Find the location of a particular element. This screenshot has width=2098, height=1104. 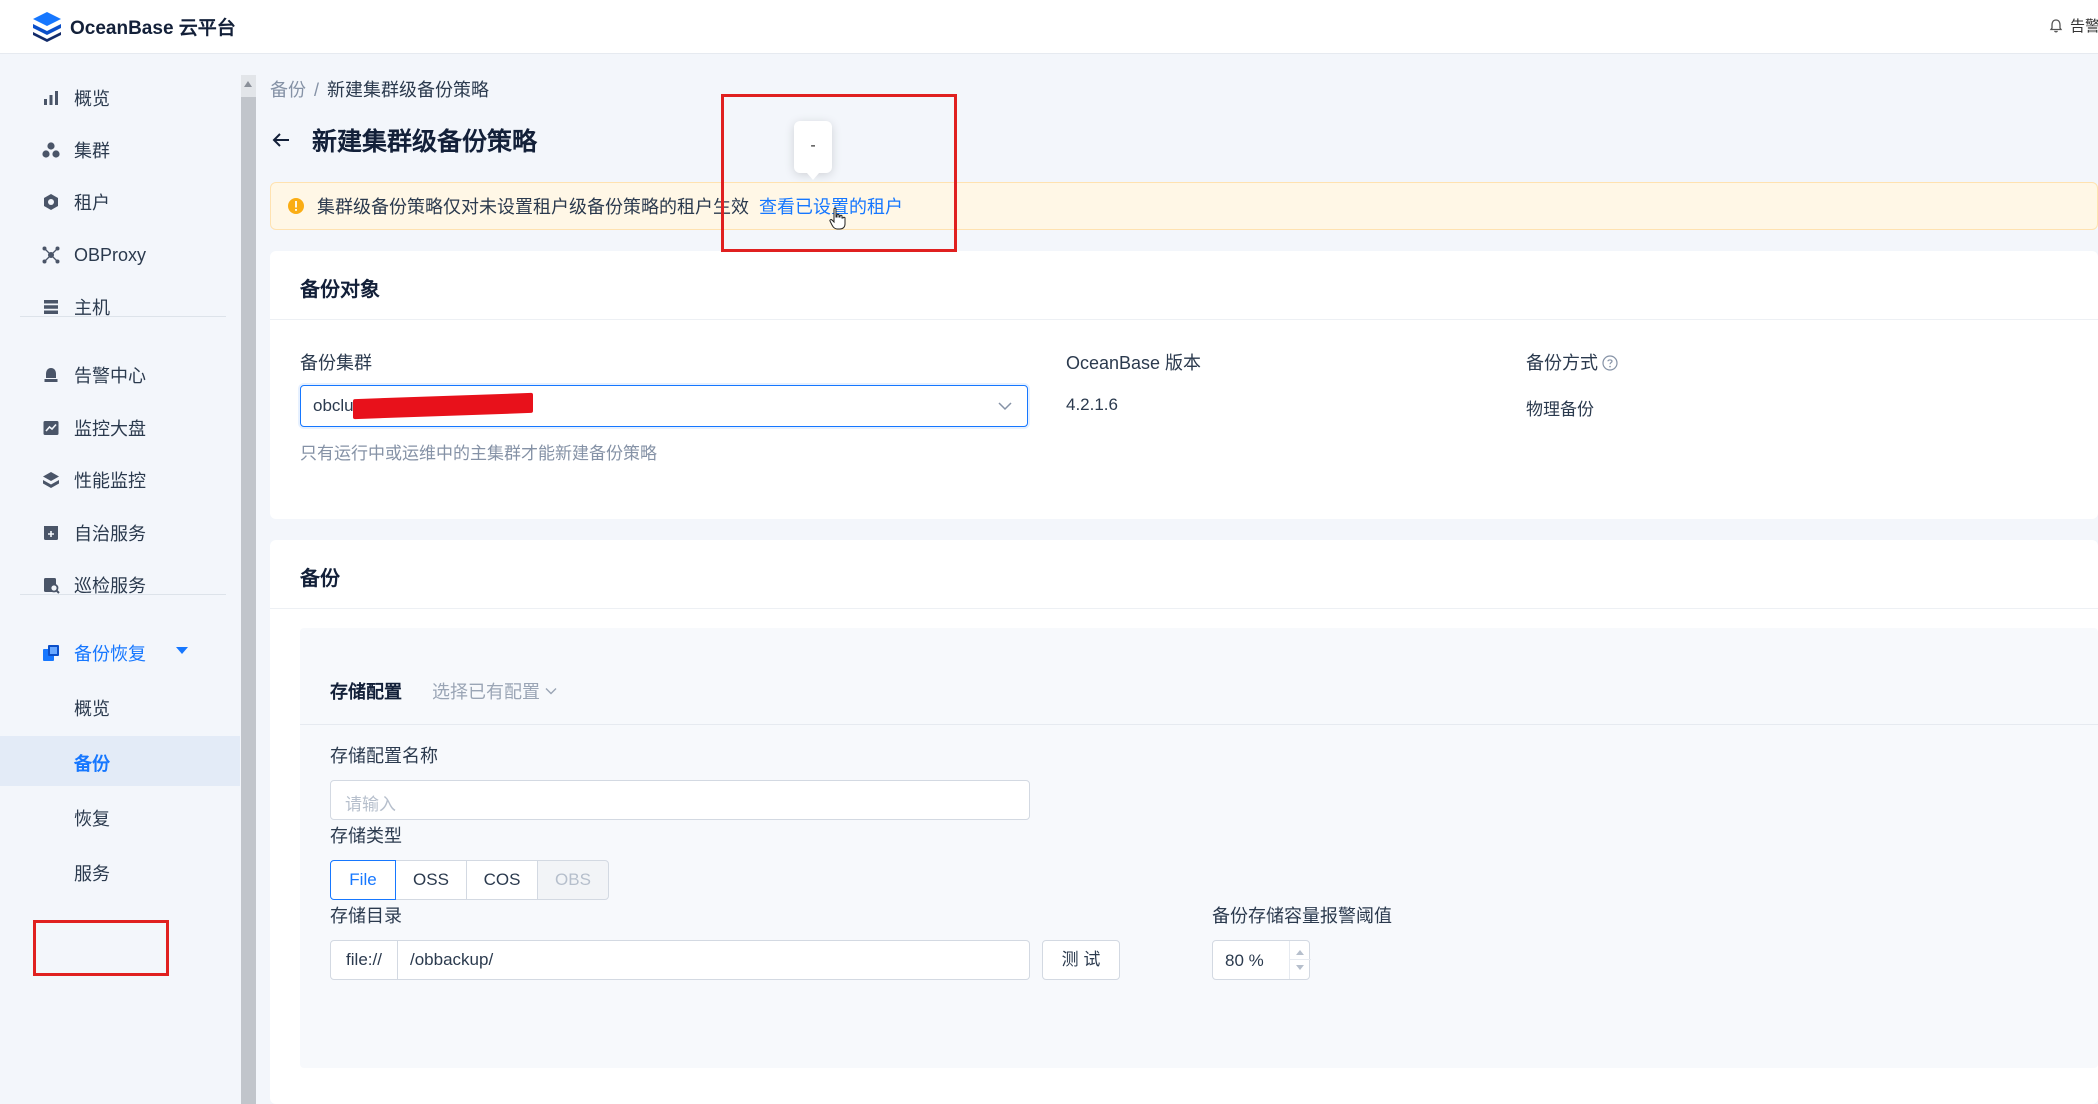

scrollbar-thumb is located at coordinates (248, 600).